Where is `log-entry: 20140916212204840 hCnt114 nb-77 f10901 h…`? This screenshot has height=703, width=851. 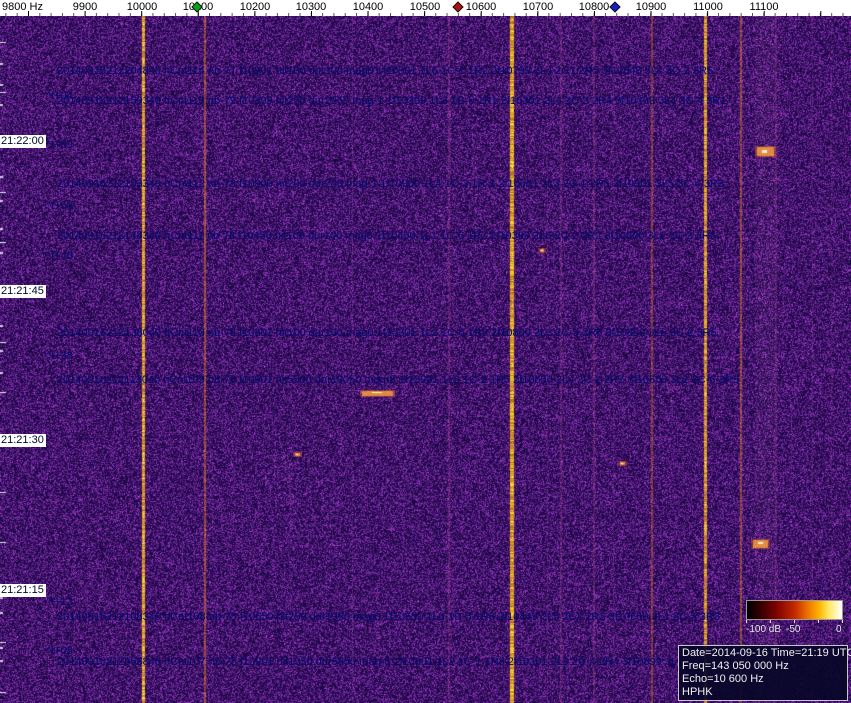 log-entry: 20140916212204840 hCnt114 nb-77 f10901 h… is located at coordinates (385, 71).